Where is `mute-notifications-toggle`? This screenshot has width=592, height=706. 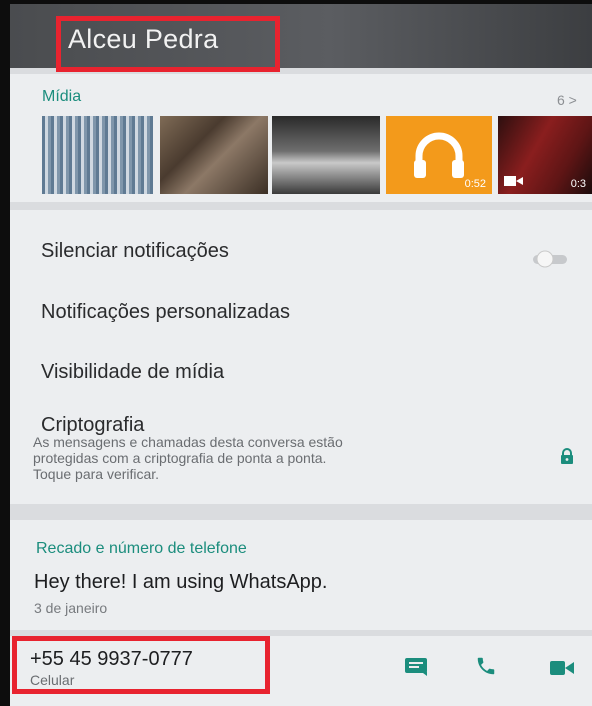 mute-notifications-toggle is located at coordinates (552, 259).